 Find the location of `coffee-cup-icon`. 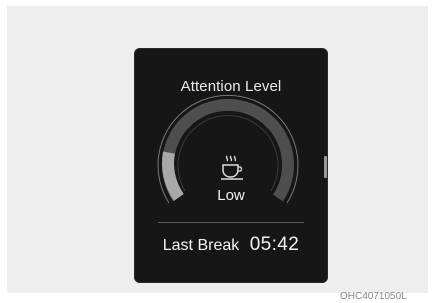

coffee-cup-icon is located at coordinates (232, 167).